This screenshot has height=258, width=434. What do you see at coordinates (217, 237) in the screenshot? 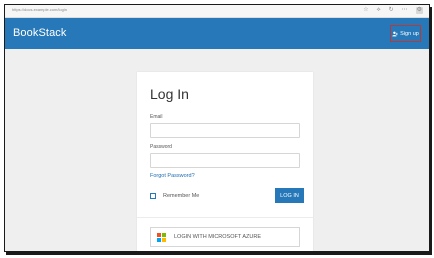
I see `azure-login-label: LOGIN WITH MICROSOFT AZURE` at bounding box center [217, 237].